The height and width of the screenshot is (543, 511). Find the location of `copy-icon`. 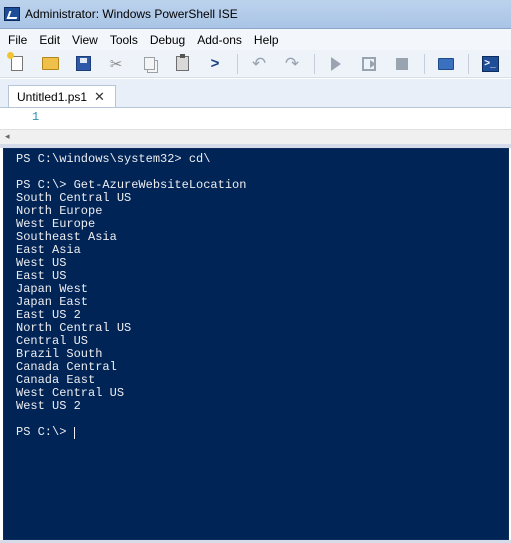

copy-icon is located at coordinates (149, 63).